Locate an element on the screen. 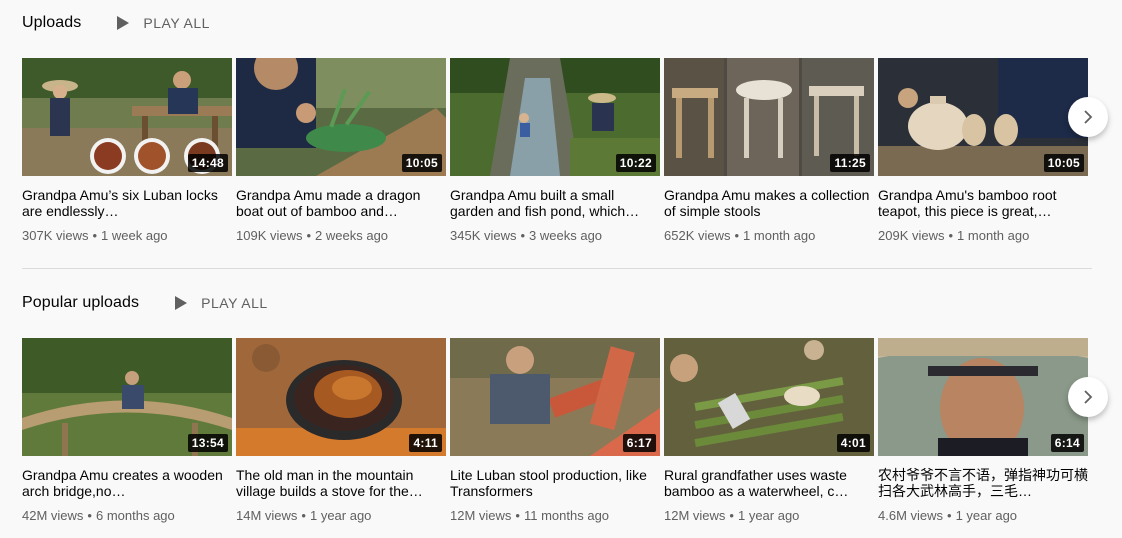 Image resolution: width=1122 pixels, height=538 pixels. shelf-title: Popular uploads is located at coordinates (80, 303).